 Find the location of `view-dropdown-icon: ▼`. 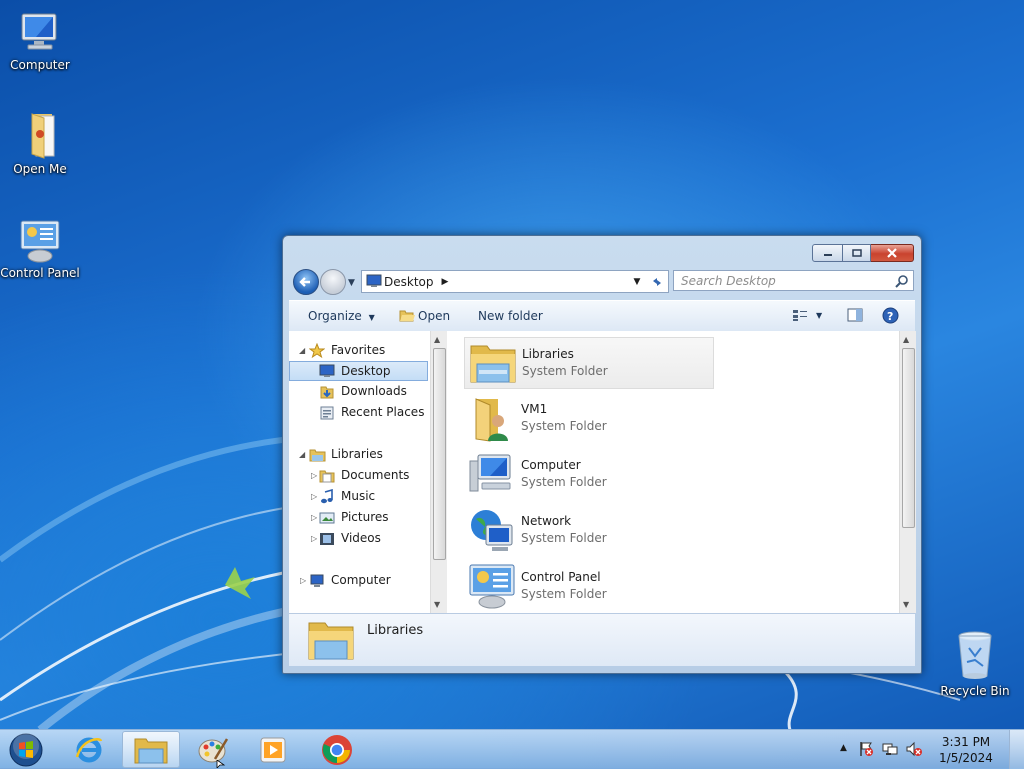

view-dropdown-icon: ▼ is located at coordinates (819, 315).